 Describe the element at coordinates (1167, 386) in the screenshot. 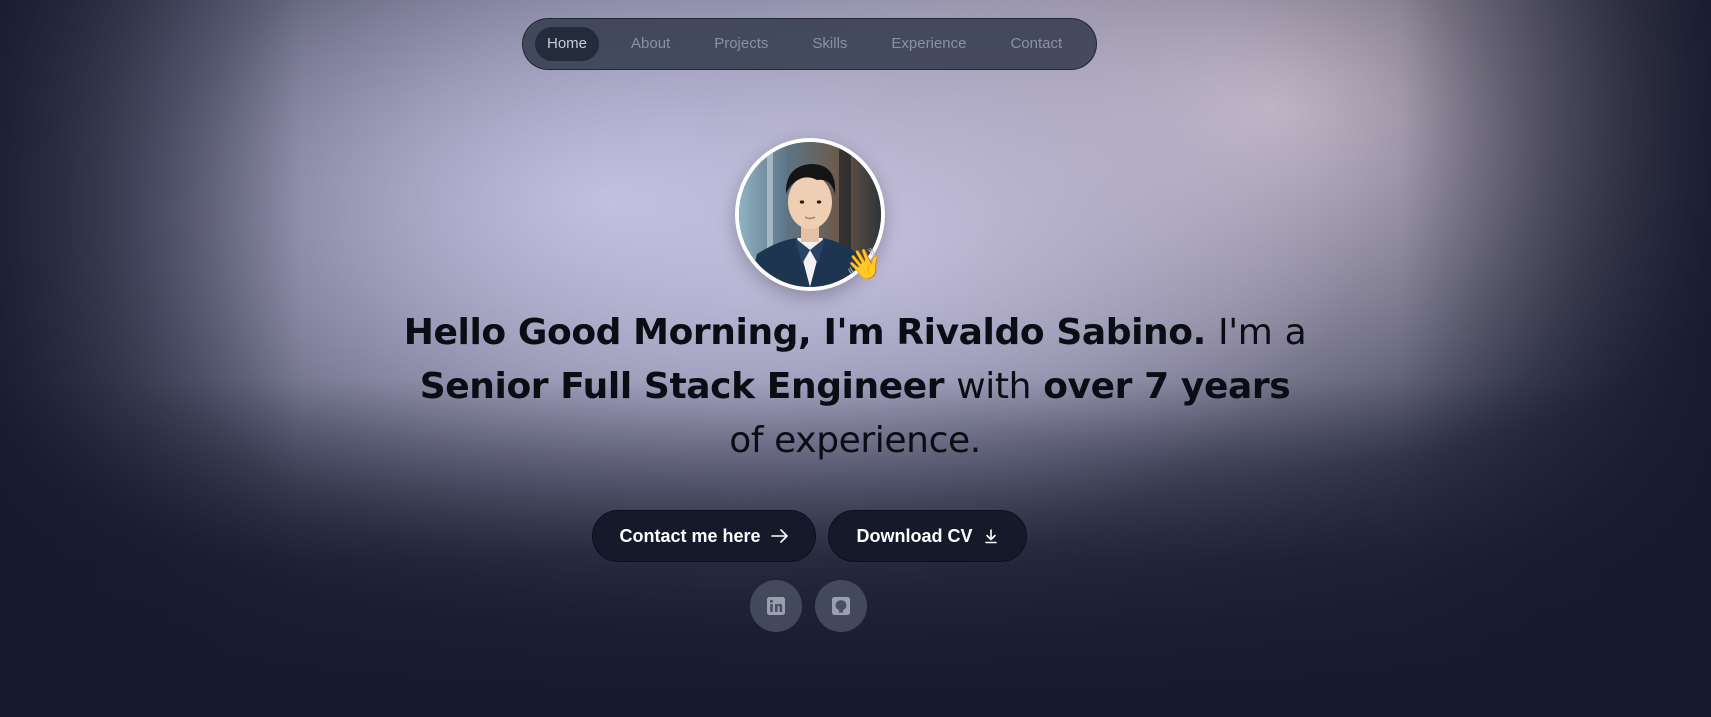

I see `headline-years: over 7 years` at that location.